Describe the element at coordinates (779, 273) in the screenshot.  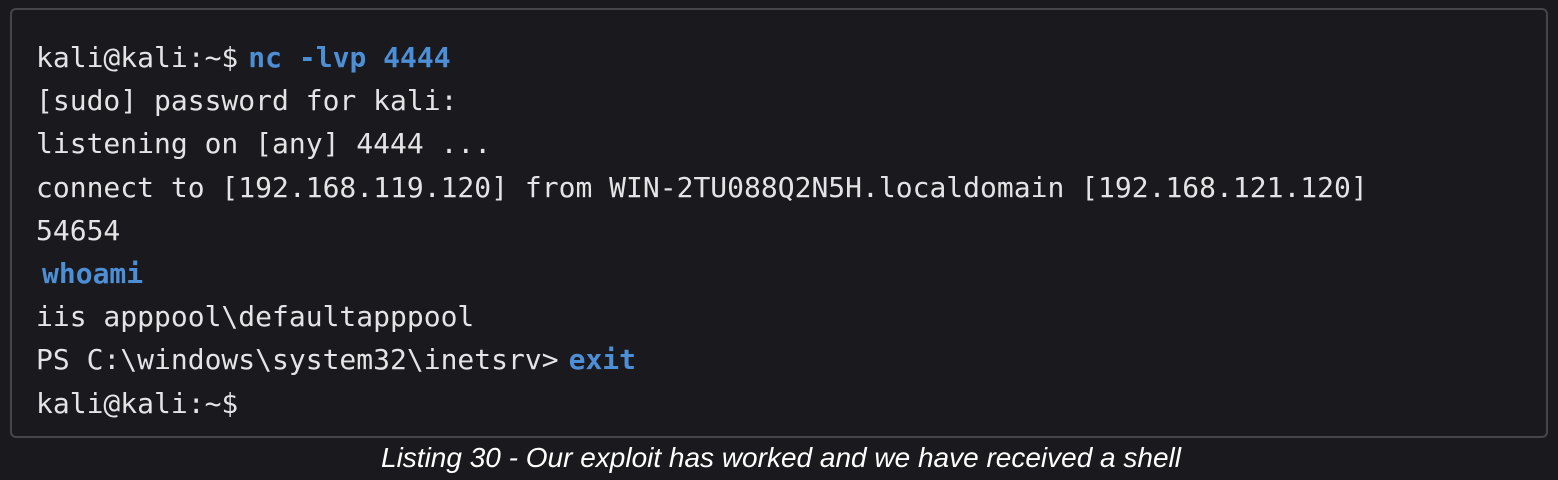
I see `terminal-line: whoami` at that location.